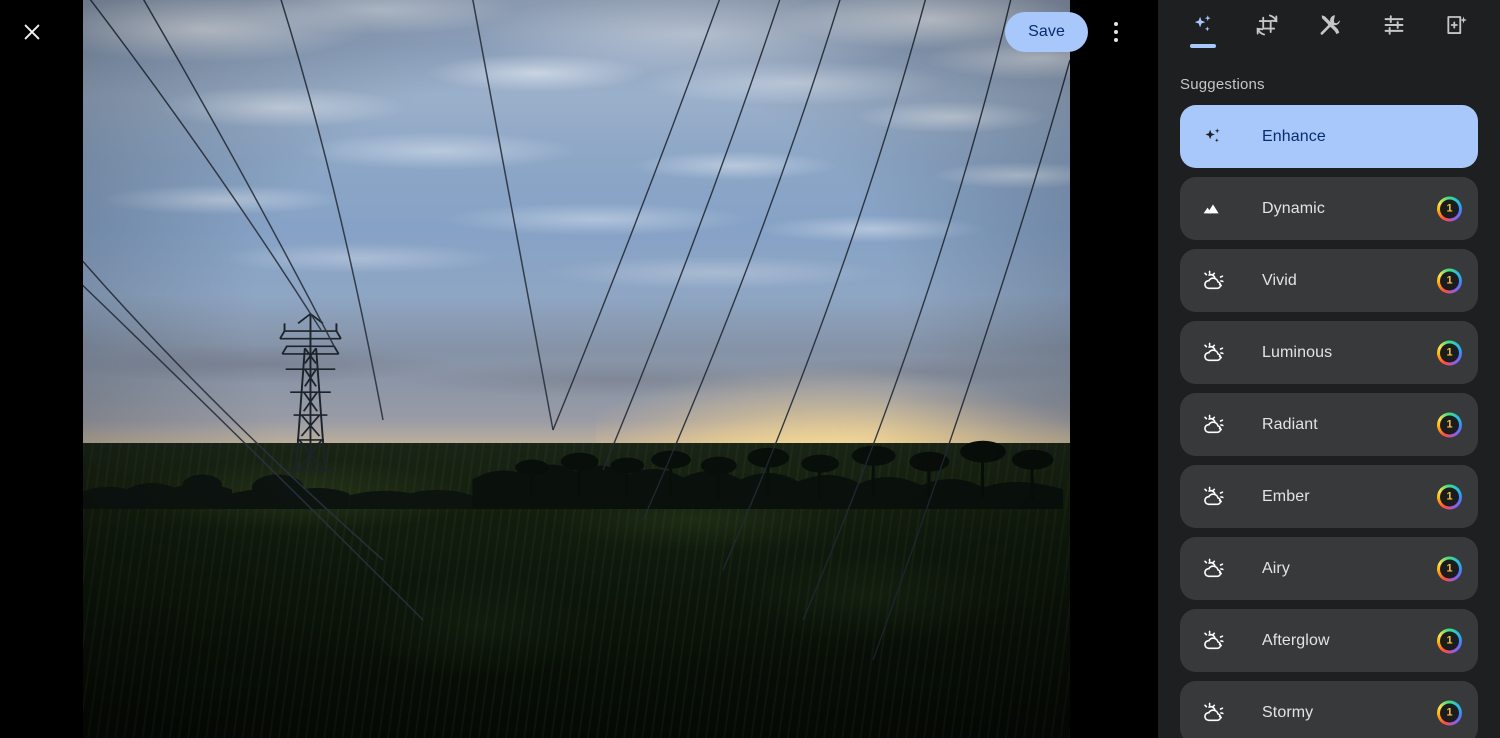 The height and width of the screenshot is (738, 1500). I want to click on crop-rotate-icon, so click(1267, 25).